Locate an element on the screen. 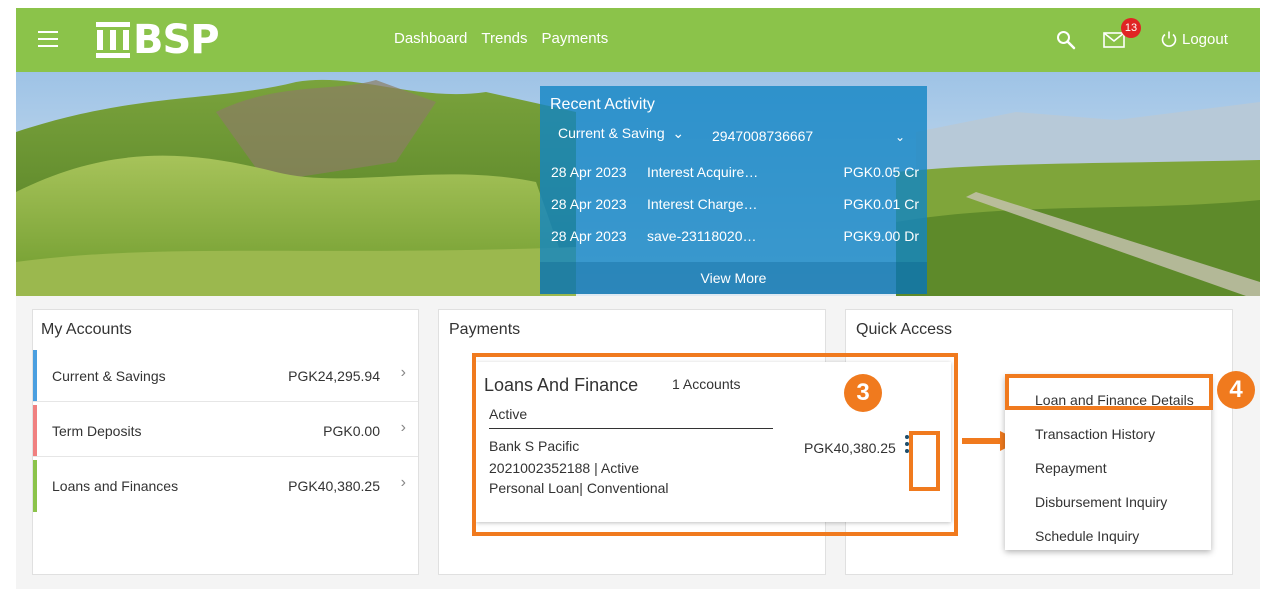  my-accounts-title: My Accounts is located at coordinates (86, 329).